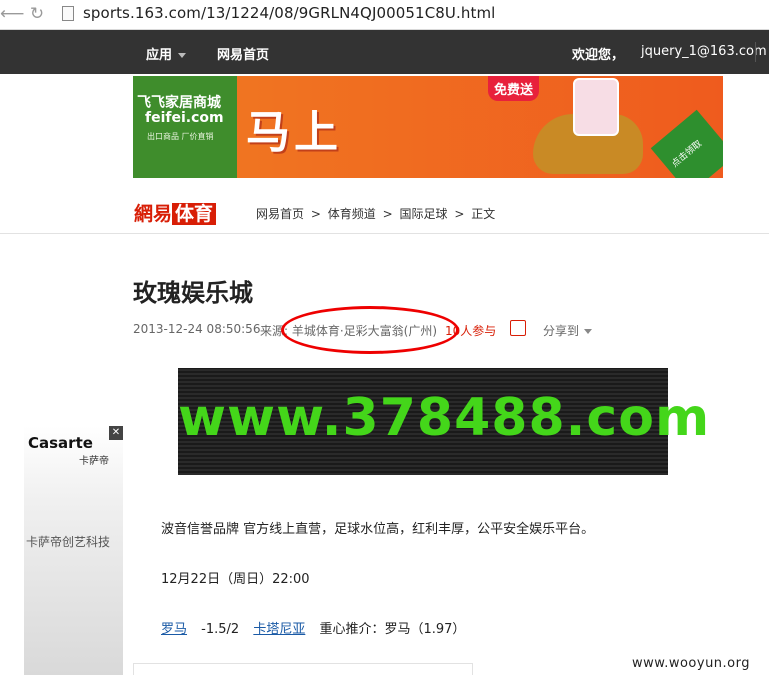 This screenshot has width=769, height=675. Describe the element at coordinates (280, 214) in the screenshot. I see `breadcrumb-home: 网易首页` at that location.